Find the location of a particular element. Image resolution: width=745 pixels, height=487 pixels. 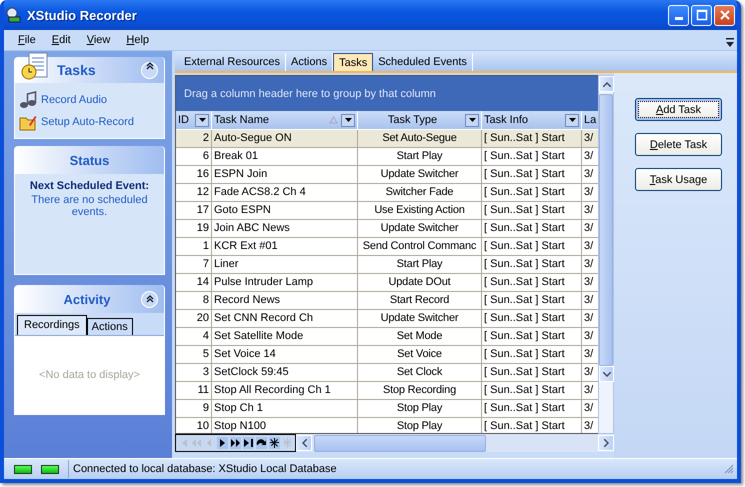

nav-next-icon is located at coordinates (222, 443).